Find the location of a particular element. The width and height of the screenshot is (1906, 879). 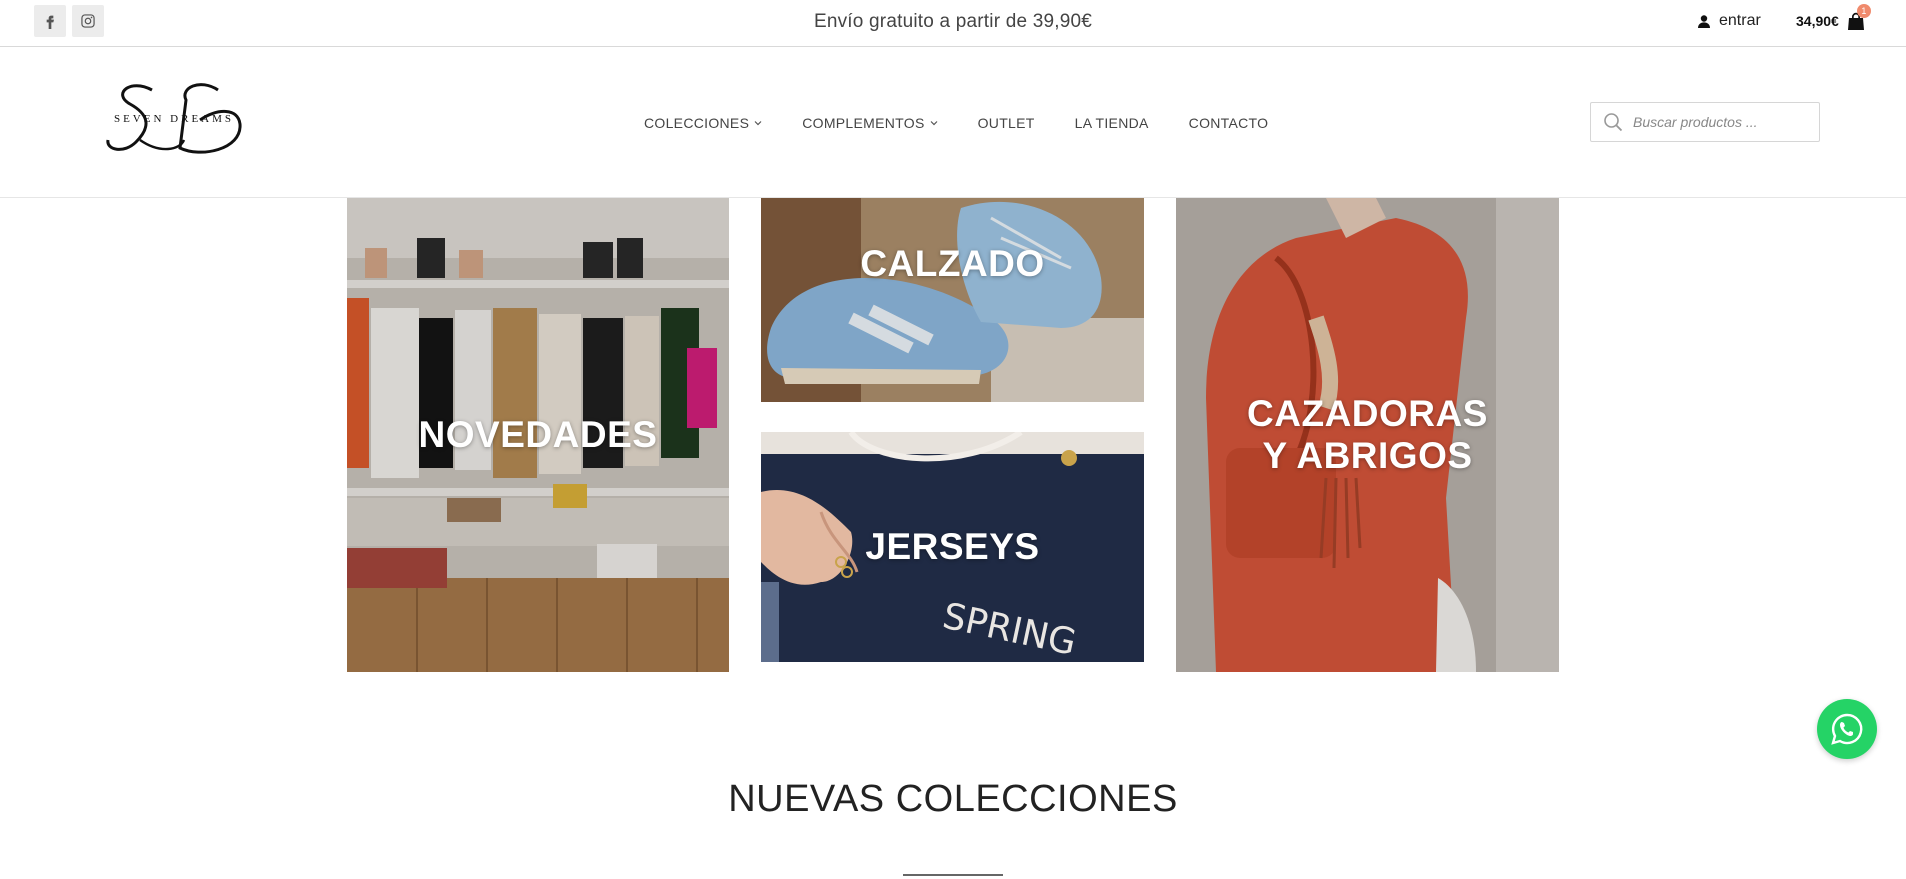

nav-label: CONTACTO is located at coordinates (1228, 122).